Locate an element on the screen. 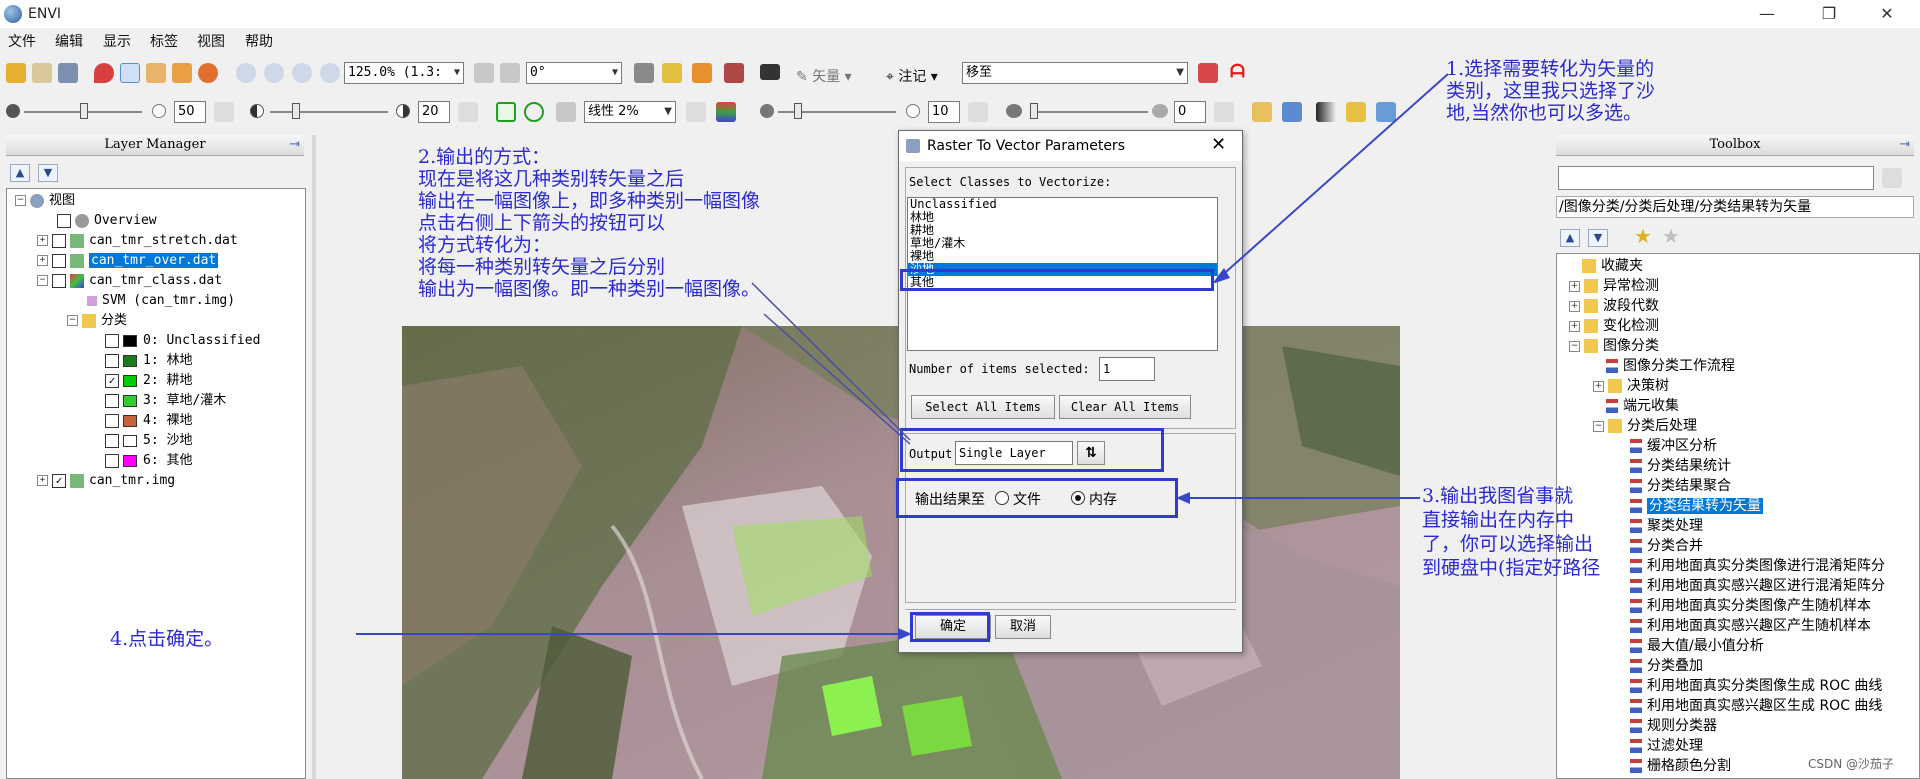 The width and height of the screenshot is (1920, 779). annotation-1: 1.选择需要转化为矢量的 类别，这里我只选择了沙 地,当然你也可以多选。 is located at coordinates (1551, 91).